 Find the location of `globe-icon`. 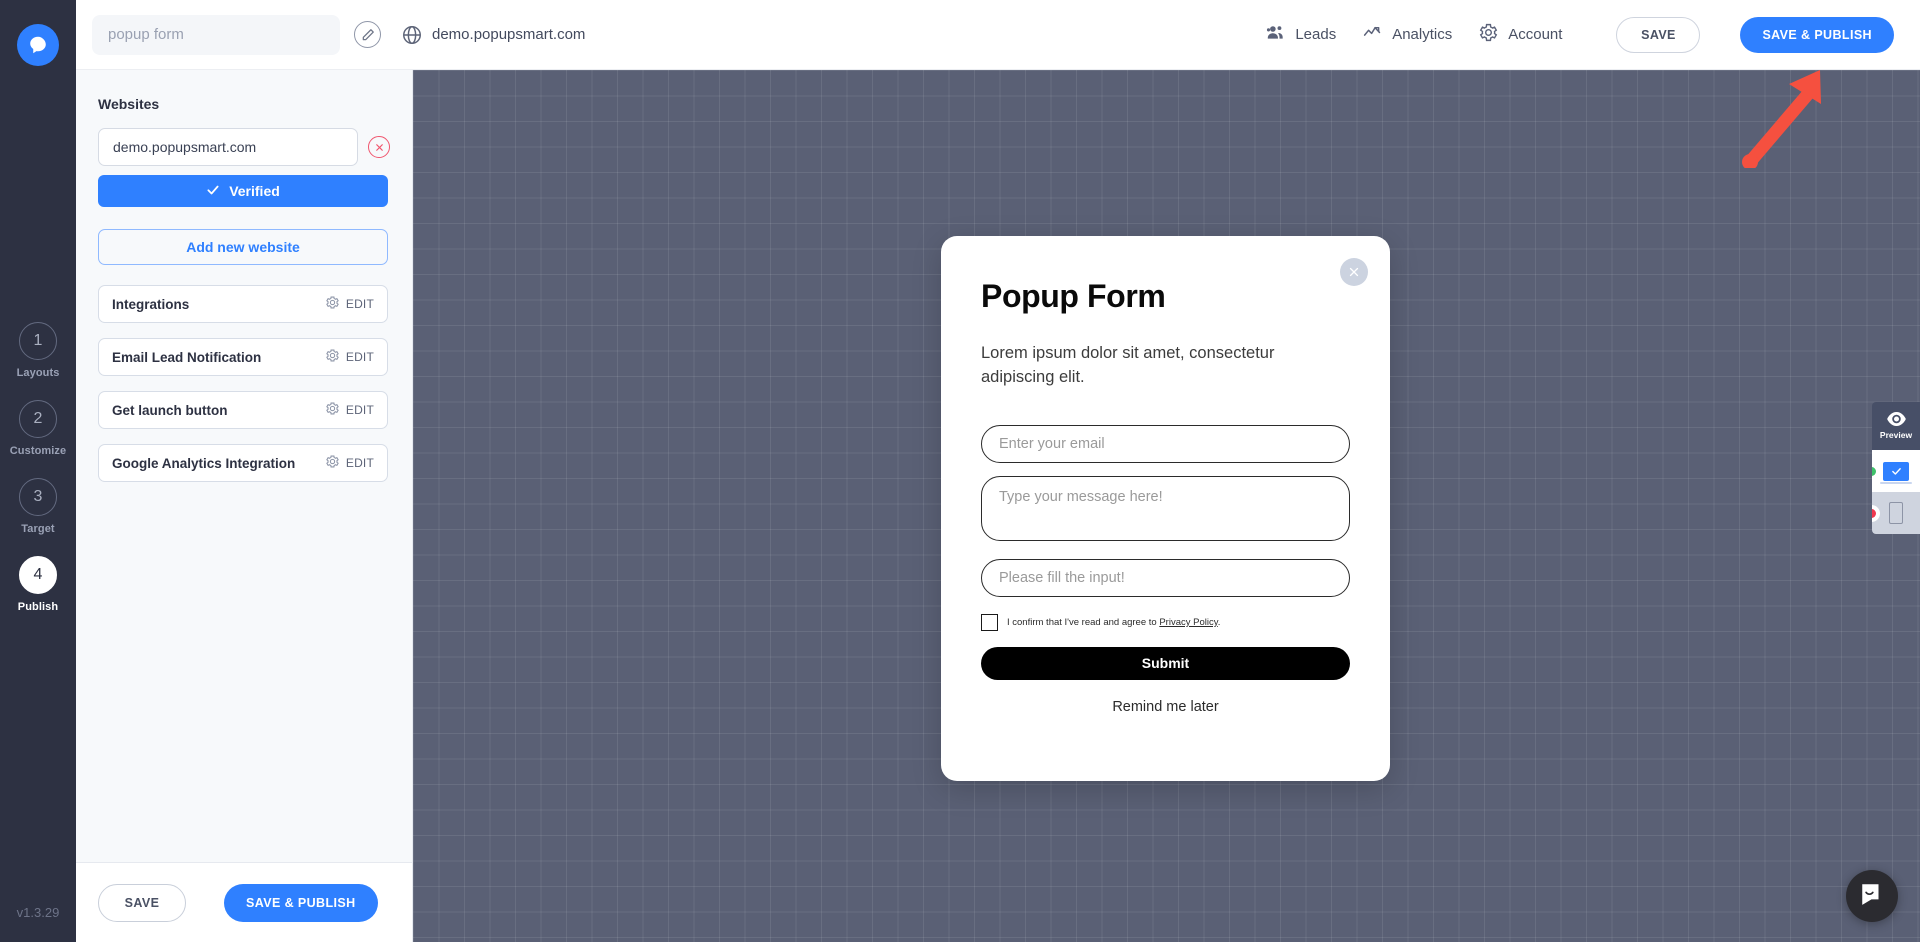

globe-icon is located at coordinates (412, 35).